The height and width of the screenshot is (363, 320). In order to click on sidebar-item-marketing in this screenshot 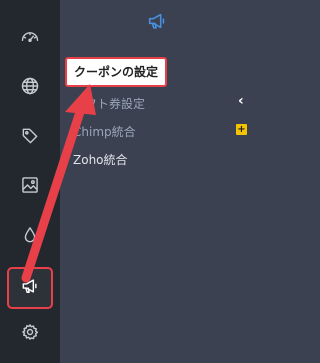, I will do `click(30, 288)`.